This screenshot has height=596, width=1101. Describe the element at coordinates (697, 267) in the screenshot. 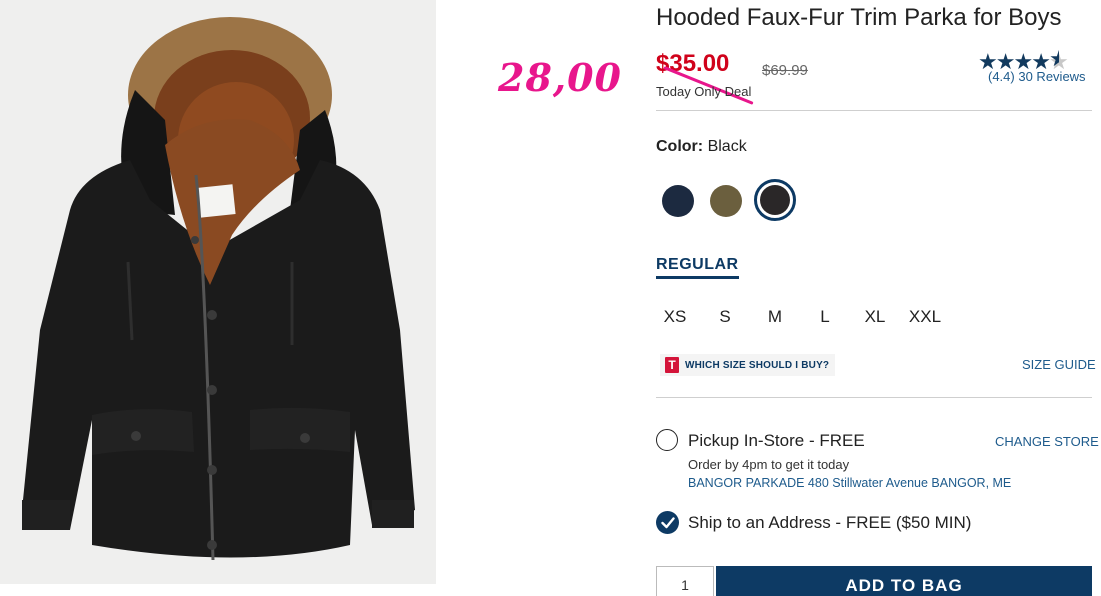

I see `size-group-tab-regular: REGULAR` at that location.